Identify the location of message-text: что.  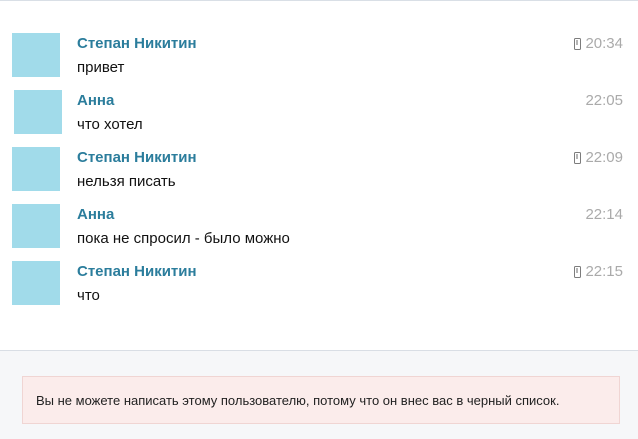
(88, 295).